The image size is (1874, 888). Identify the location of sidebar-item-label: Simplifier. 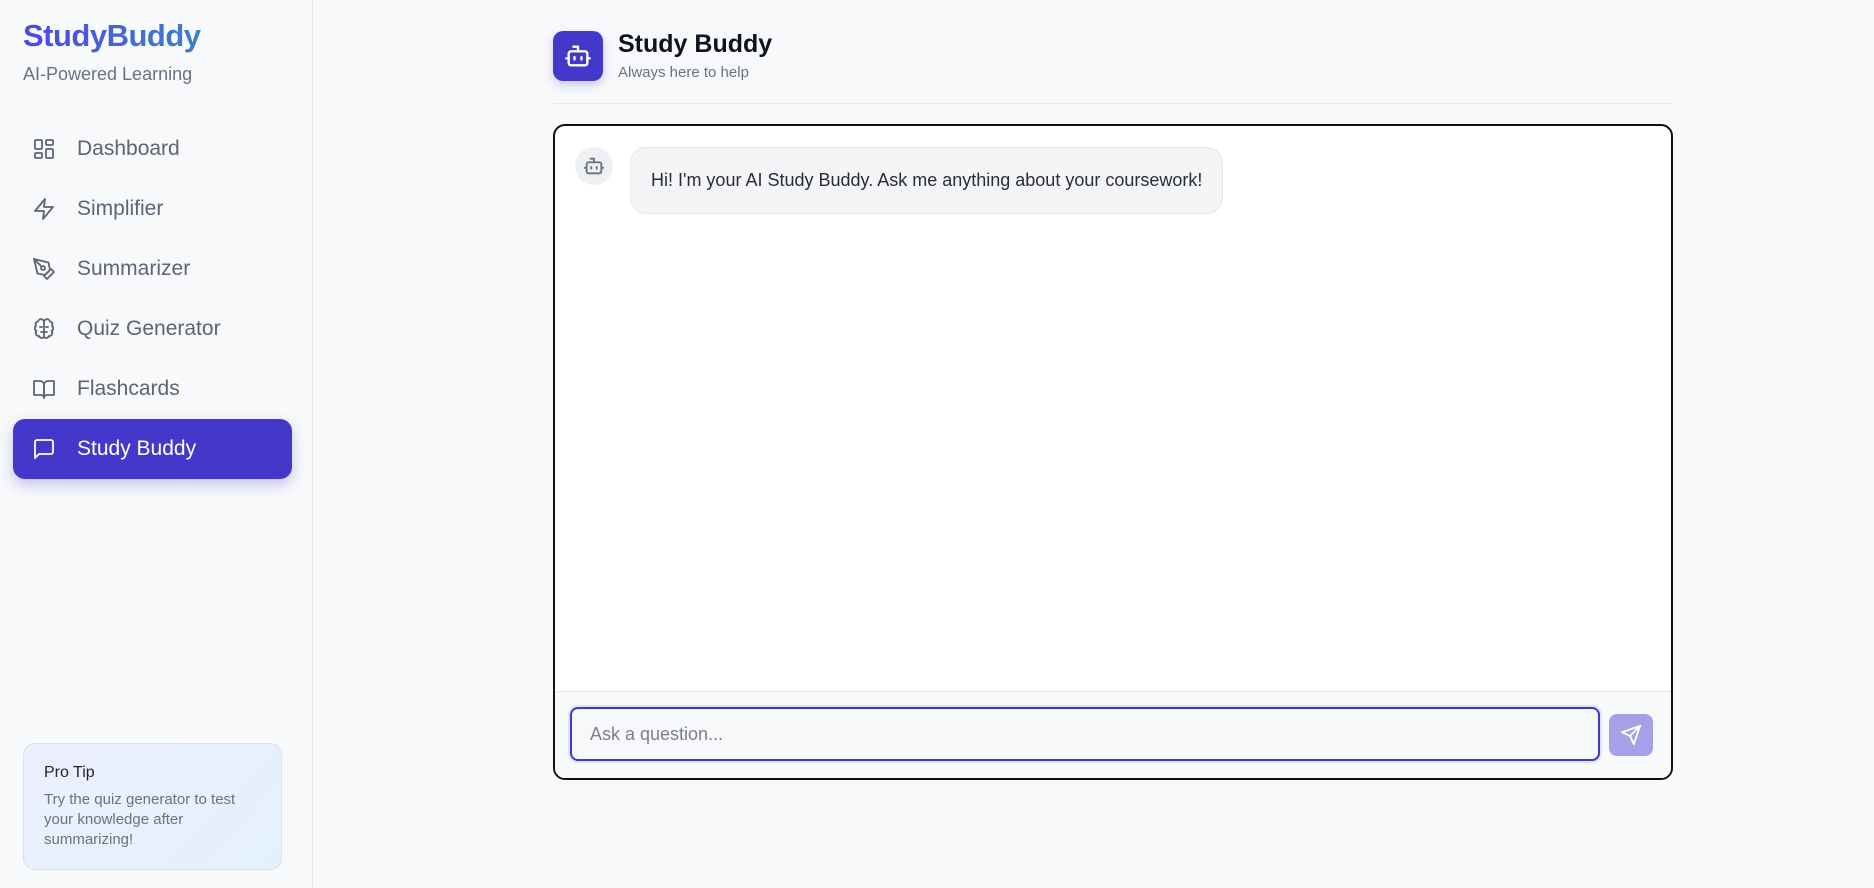
(120, 208).